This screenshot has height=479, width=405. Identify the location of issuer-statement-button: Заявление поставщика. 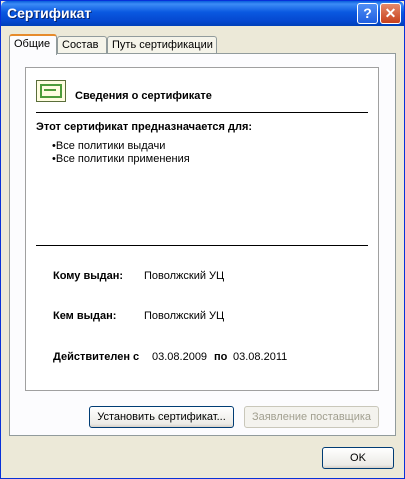
(311, 417).